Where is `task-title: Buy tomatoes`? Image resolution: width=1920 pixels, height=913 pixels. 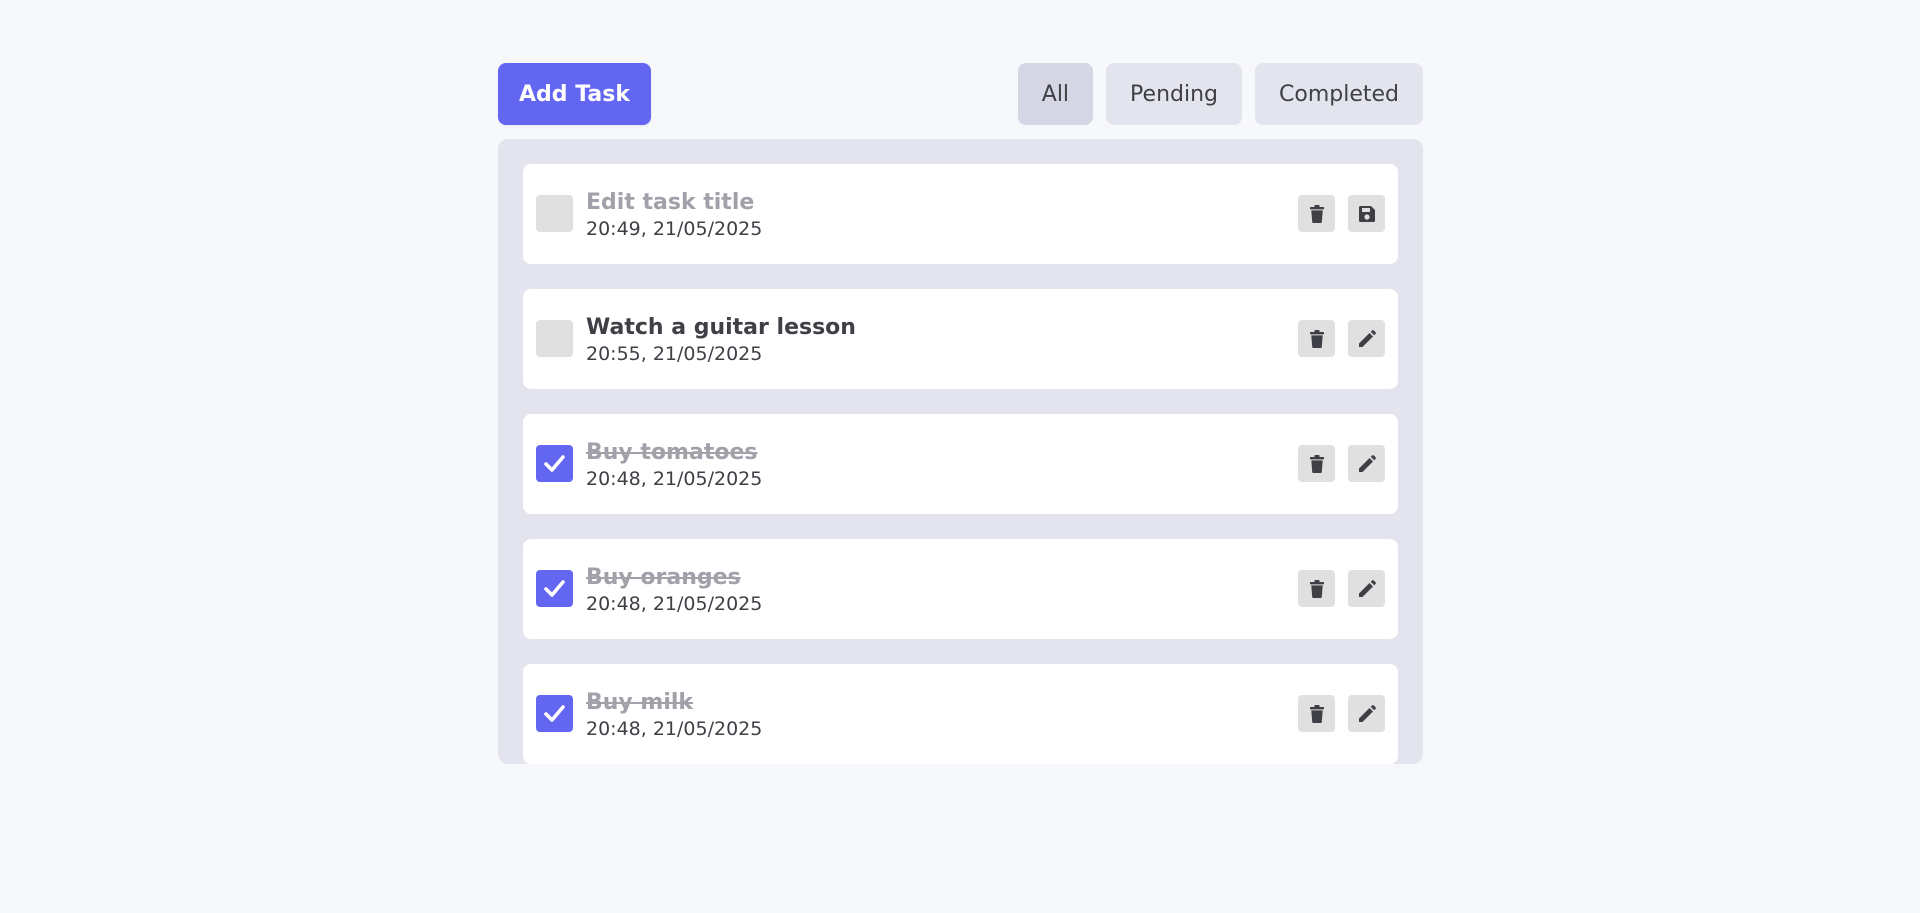 task-title: Buy tomatoes is located at coordinates (672, 452).